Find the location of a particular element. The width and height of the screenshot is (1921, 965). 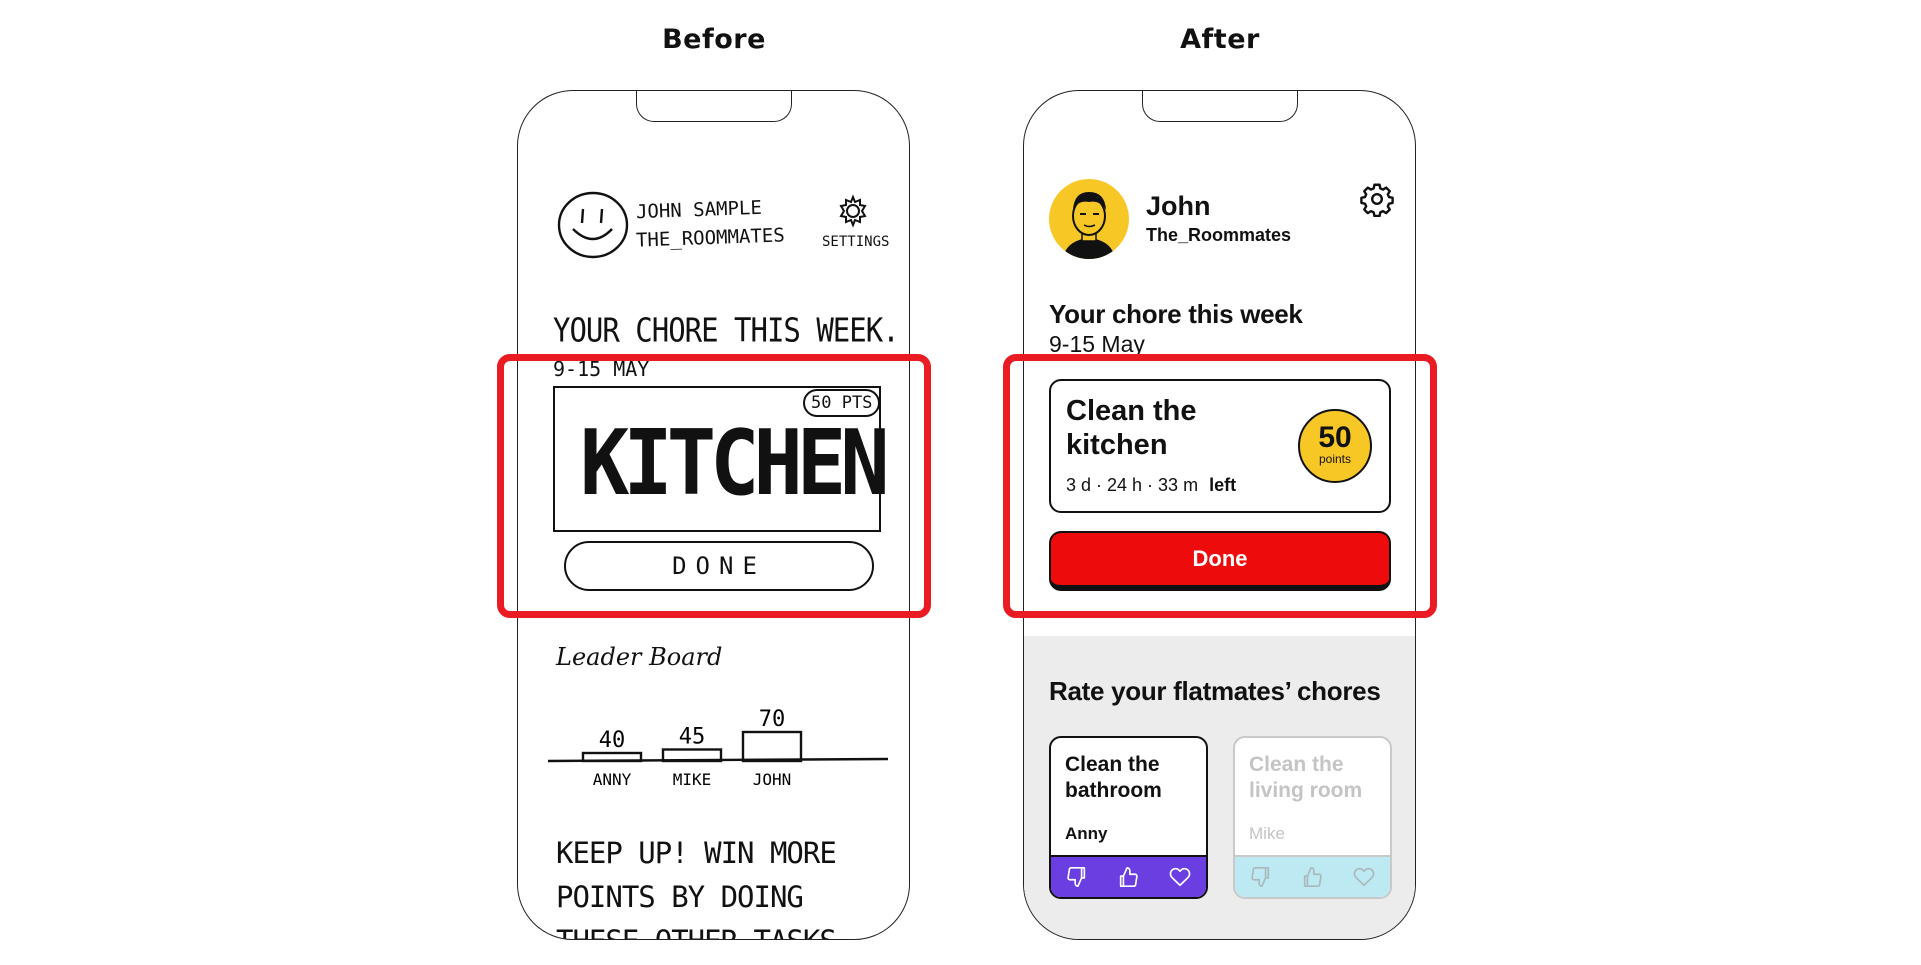

leaderboard-score-anny: 40 is located at coordinates (612, 740).